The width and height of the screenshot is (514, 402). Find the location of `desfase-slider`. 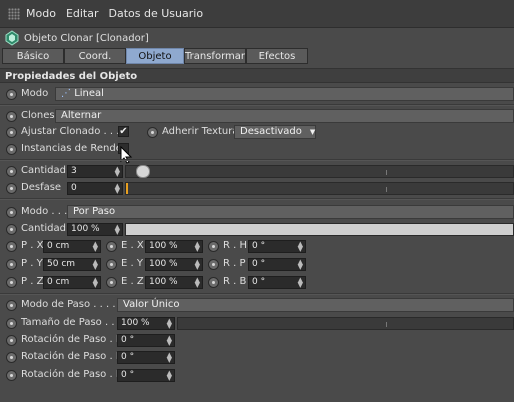

desfase-slider is located at coordinates (319, 188).